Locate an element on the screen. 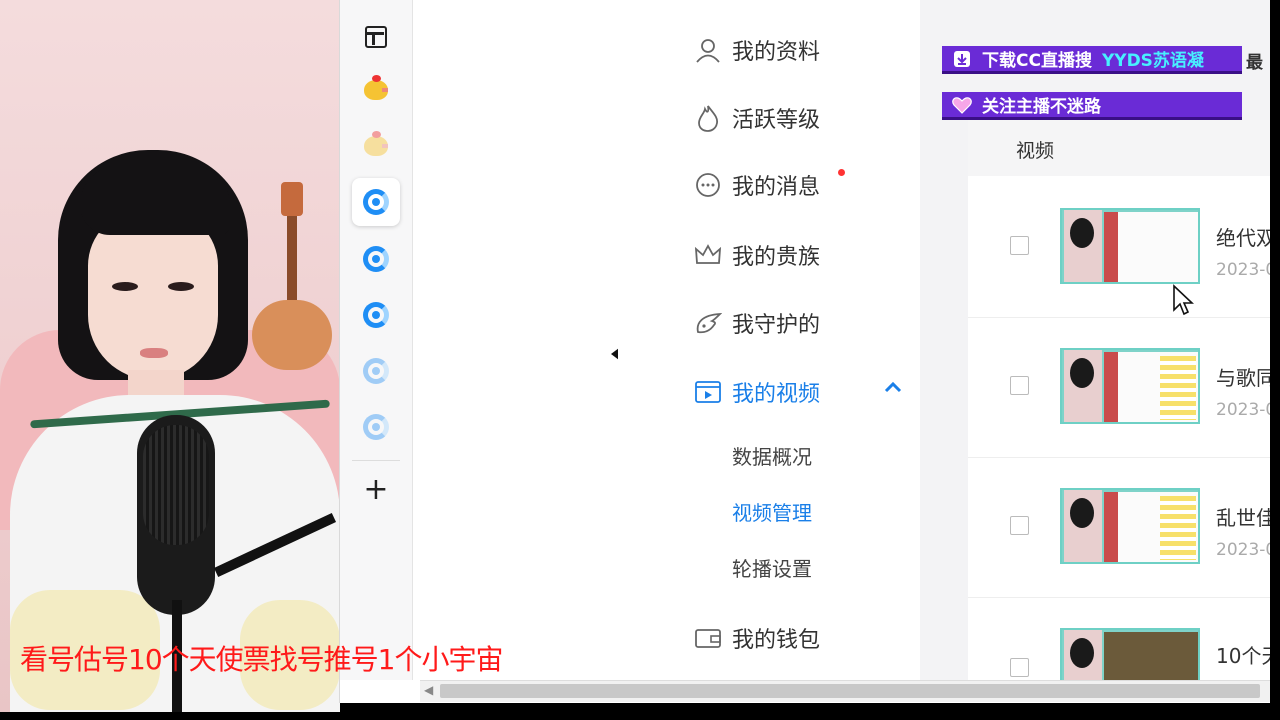 The width and height of the screenshot is (1280, 720). menu-item-level: 活跃等级 is located at coordinates (757, 118).